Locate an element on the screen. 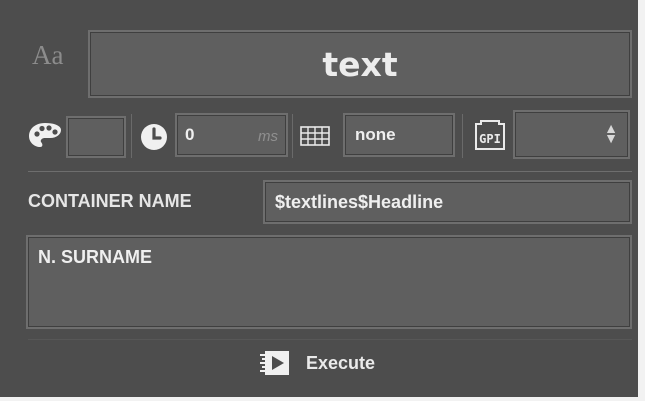  text-value: text is located at coordinates (360, 64).